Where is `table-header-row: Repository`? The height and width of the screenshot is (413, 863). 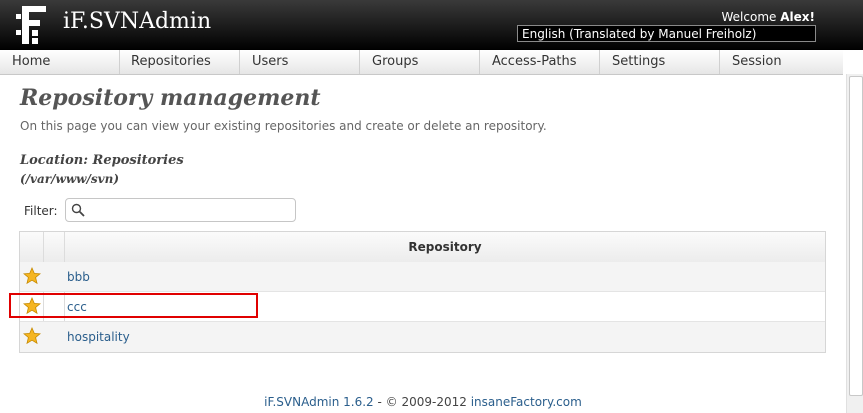 table-header-row: Repository is located at coordinates (422, 247).